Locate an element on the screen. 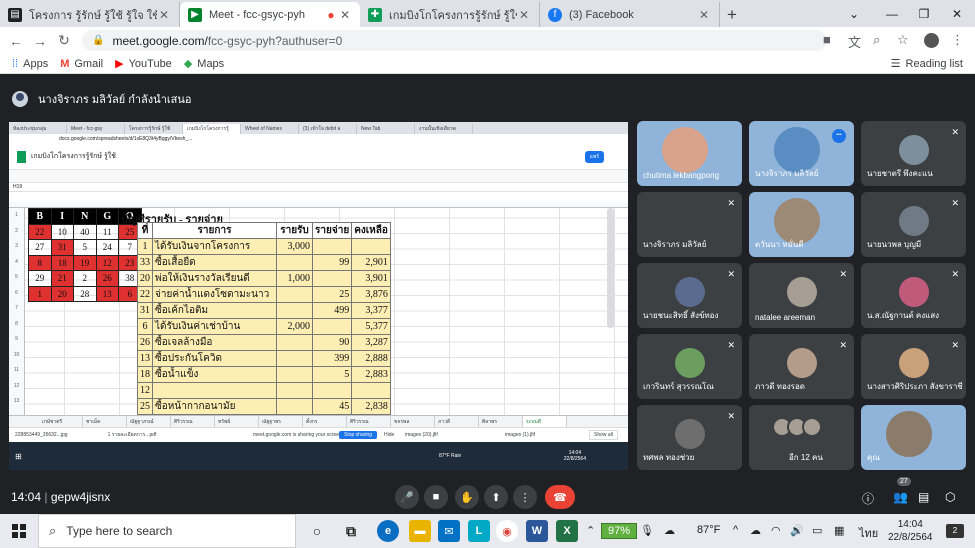 The image size is (975, 548). forward-icon: → is located at coordinates (40, 41).